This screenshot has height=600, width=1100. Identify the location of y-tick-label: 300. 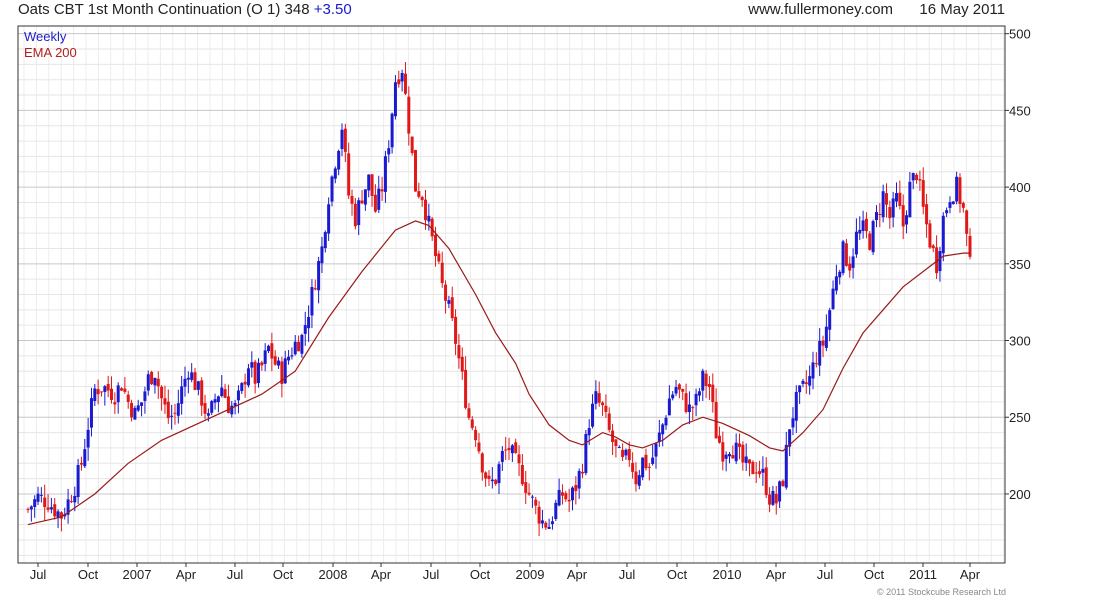
(1020, 341).